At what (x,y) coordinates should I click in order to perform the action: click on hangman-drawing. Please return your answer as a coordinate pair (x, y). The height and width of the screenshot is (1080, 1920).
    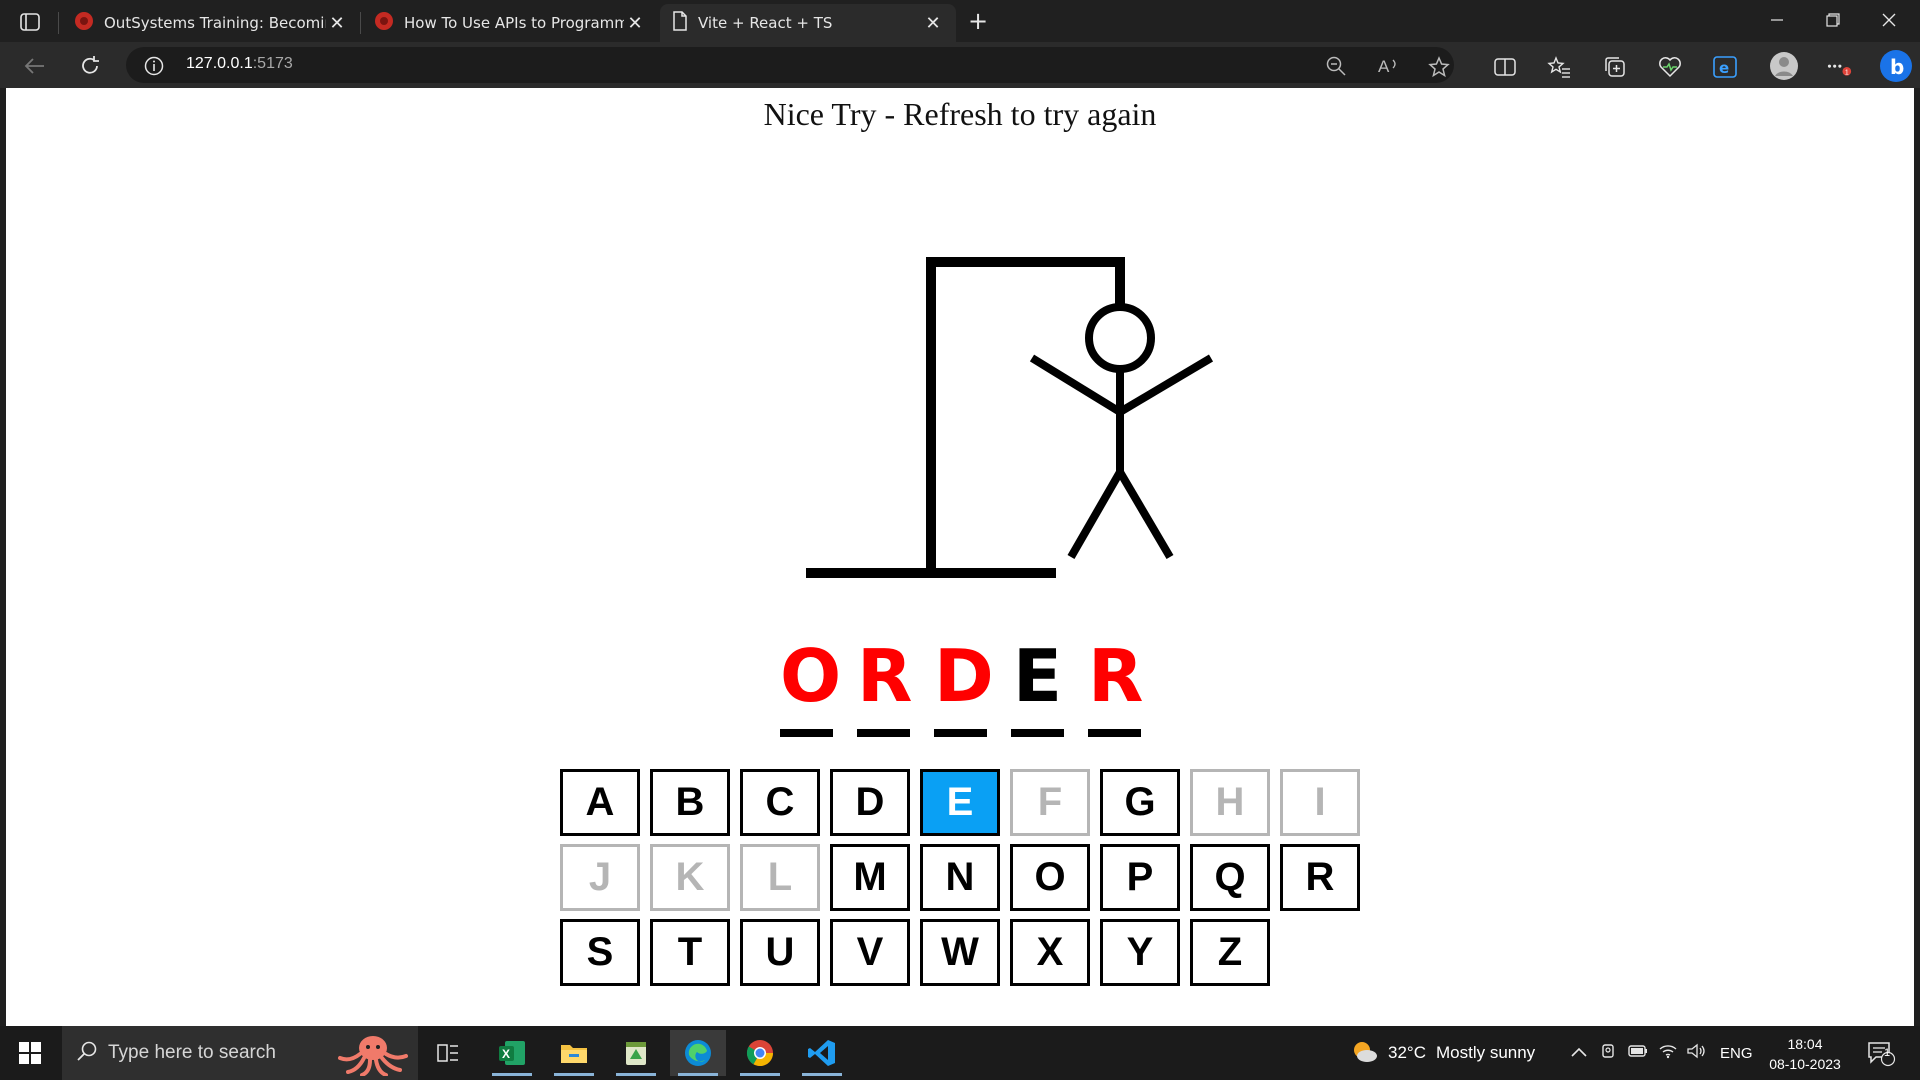
    Looking at the image, I should click on (1010, 417).